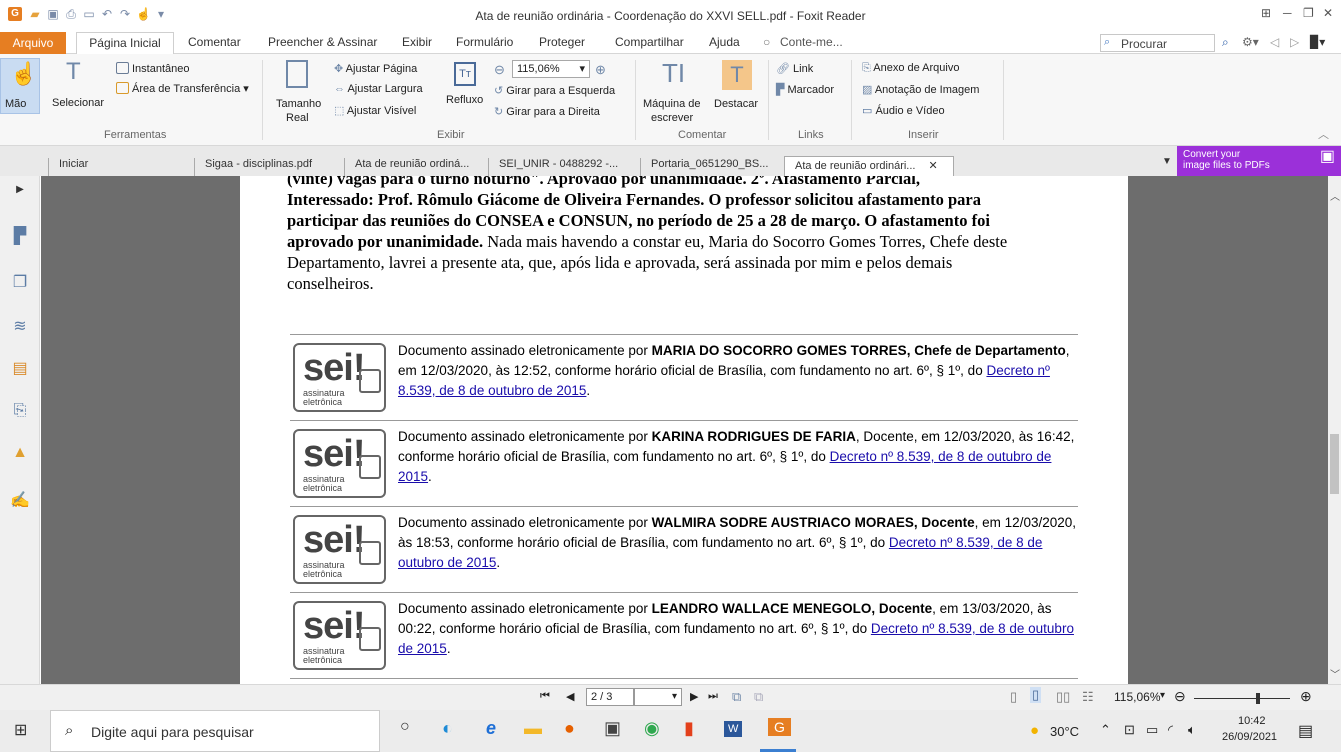  What do you see at coordinates (758, 697) in the screenshot?
I see `extract-page-icon: ⧉` at bounding box center [758, 697].